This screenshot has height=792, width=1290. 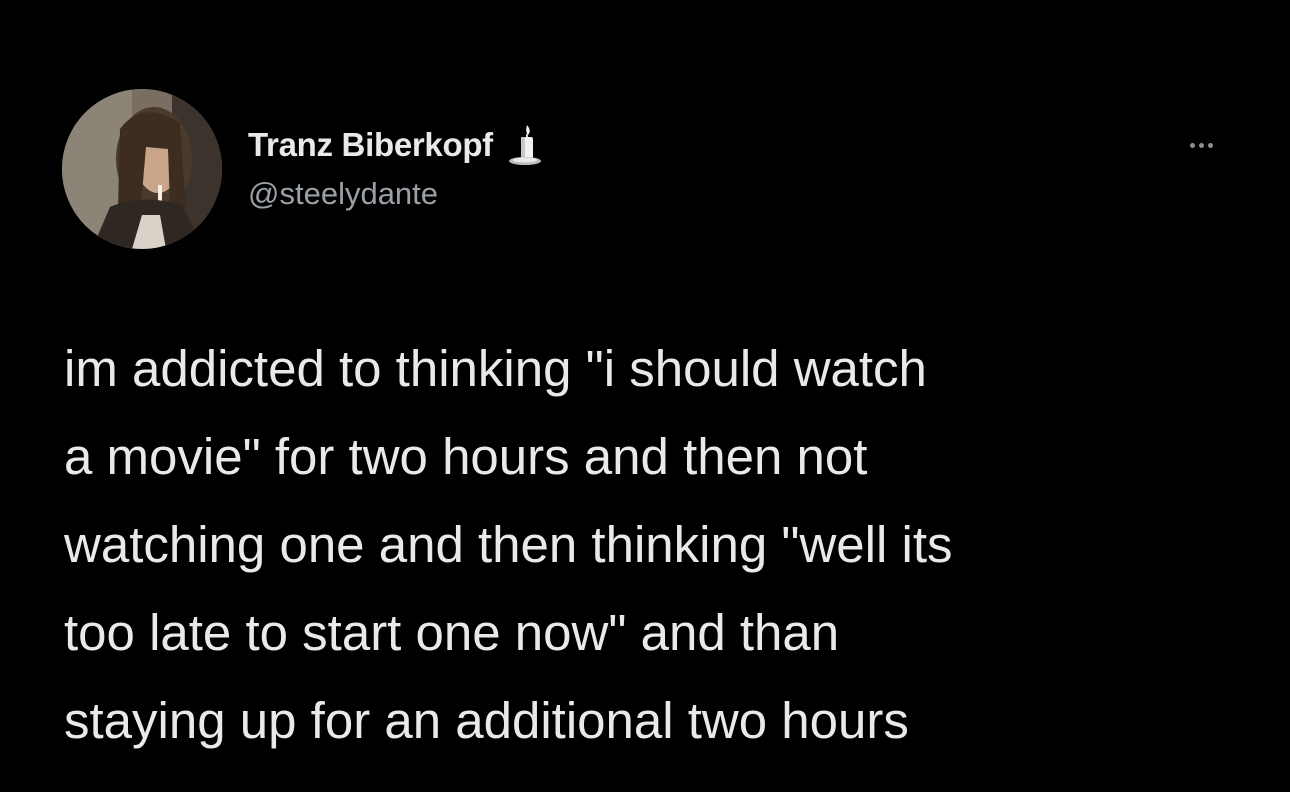 I want to click on author-display-name: Tranz Biberkopf, so click(x=370, y=145).